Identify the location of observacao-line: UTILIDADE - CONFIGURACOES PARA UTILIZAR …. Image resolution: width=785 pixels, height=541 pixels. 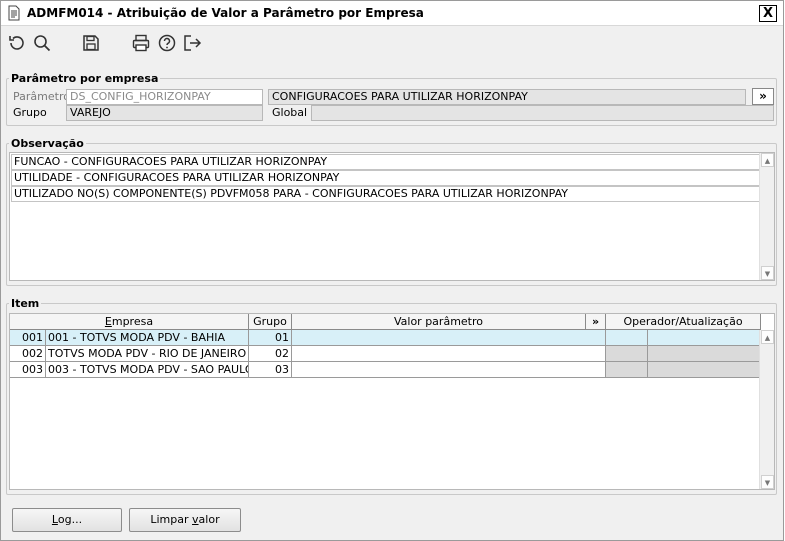
(386, 178).